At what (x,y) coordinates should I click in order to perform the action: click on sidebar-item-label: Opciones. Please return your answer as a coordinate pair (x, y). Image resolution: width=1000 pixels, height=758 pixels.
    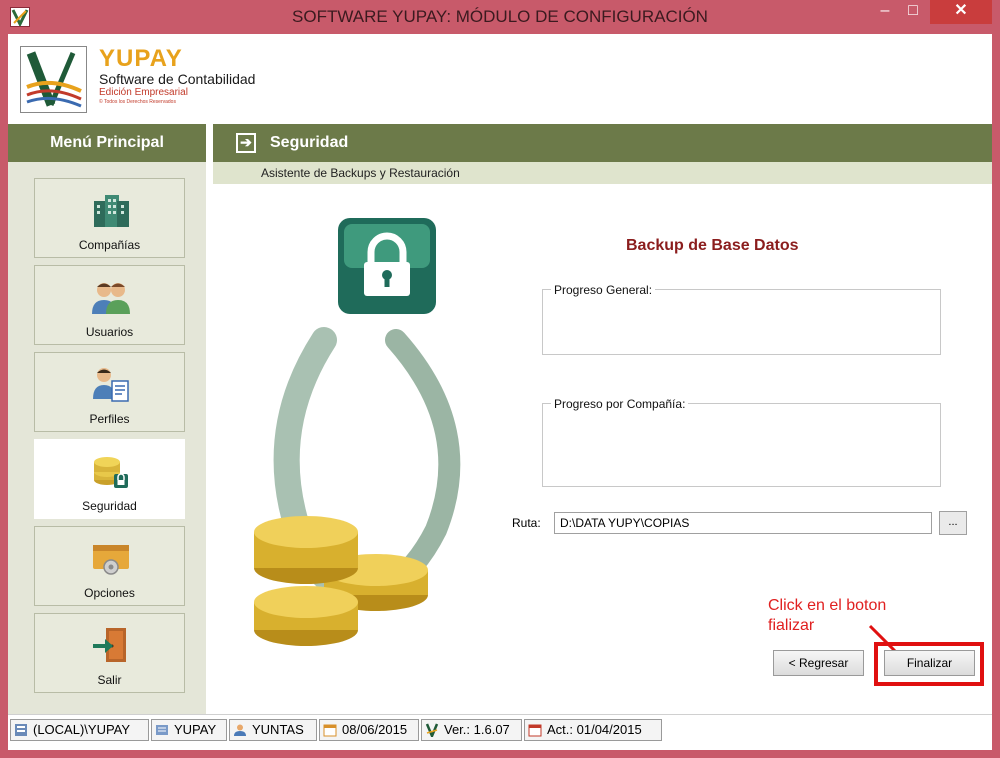
    Looking at the image, I should click on (109, 593).